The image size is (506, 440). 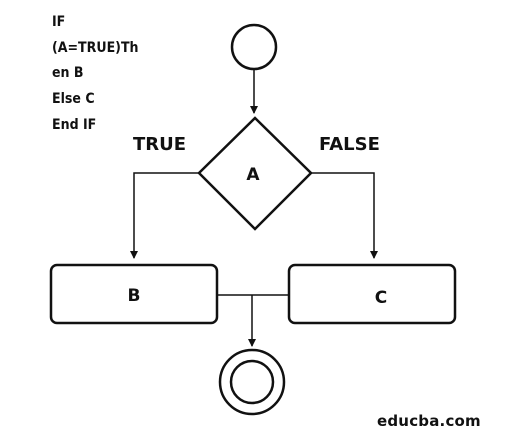 I want to click on start-node-icon, so click(x=254, y=47).